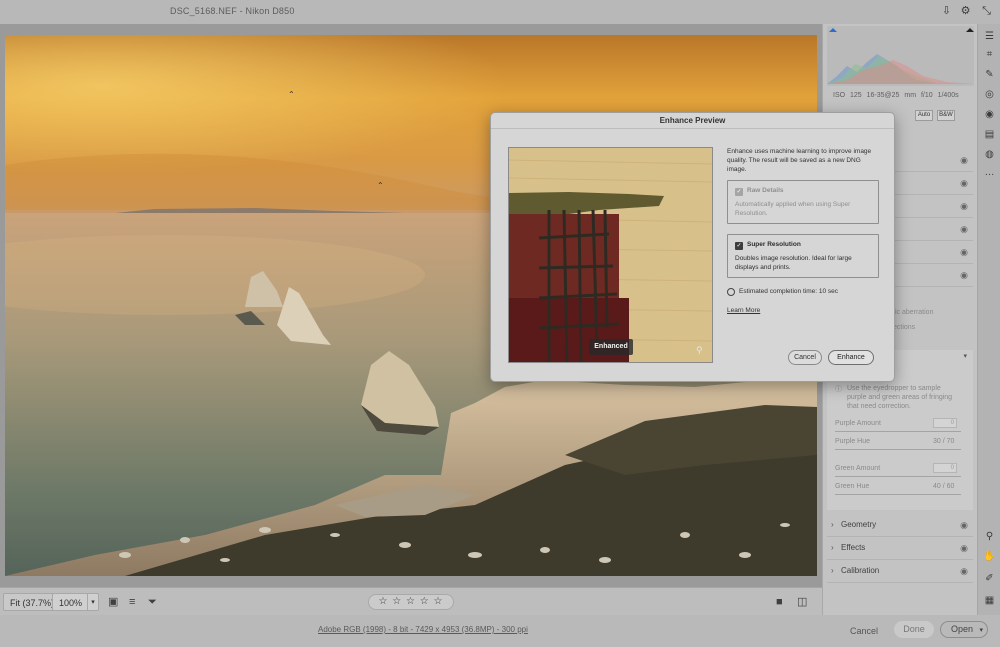 The image size is (1000, 647). I want to click on dialog-title: Enhance Preview, so click(692, 121).